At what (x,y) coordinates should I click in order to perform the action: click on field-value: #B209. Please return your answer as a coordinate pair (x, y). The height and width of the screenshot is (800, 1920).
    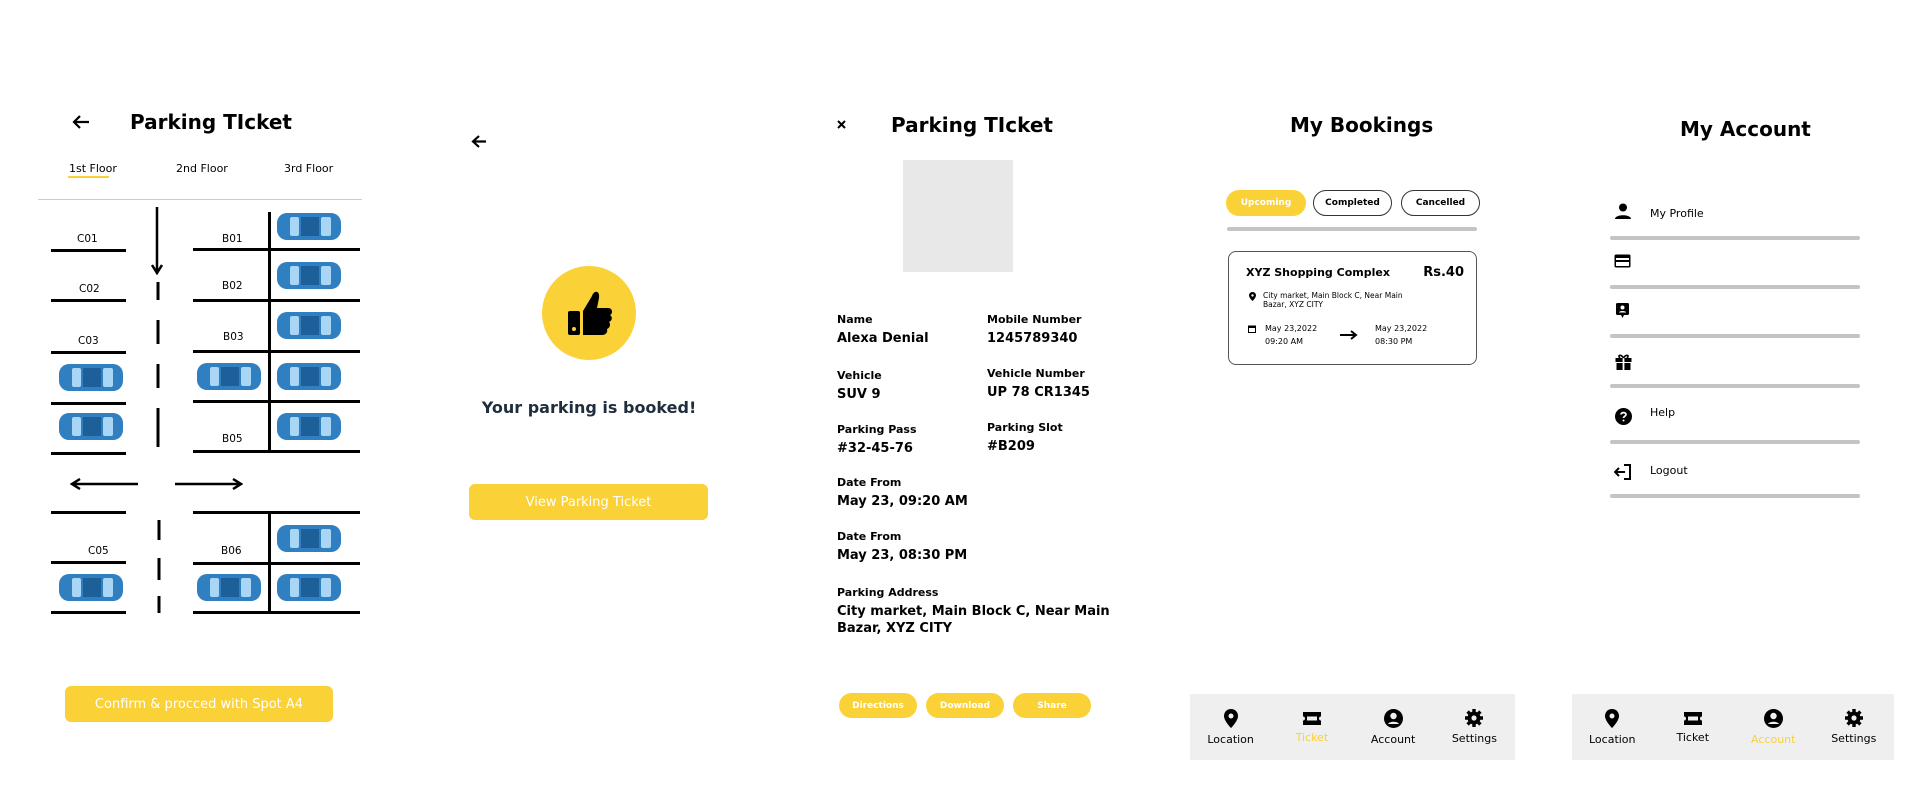
    Looking at the image, I should click on (1011, 446).